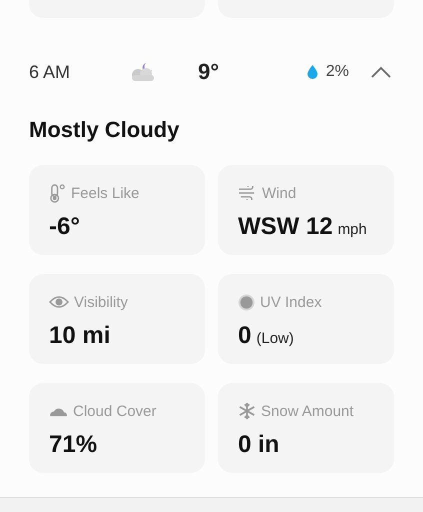 The image size is (423, 512). Describe the element at coordinates (381, 72) in the screenshot. I see `collapse-chevron-icon` at that location.